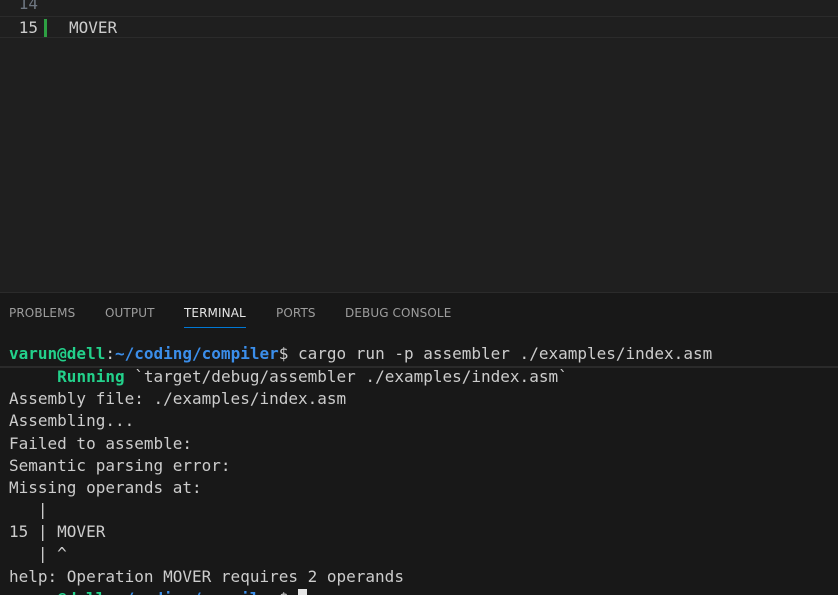  Describe the element at coordinates (28, 509) in the screenshot. I see `terminal-output-line: |` at that location.